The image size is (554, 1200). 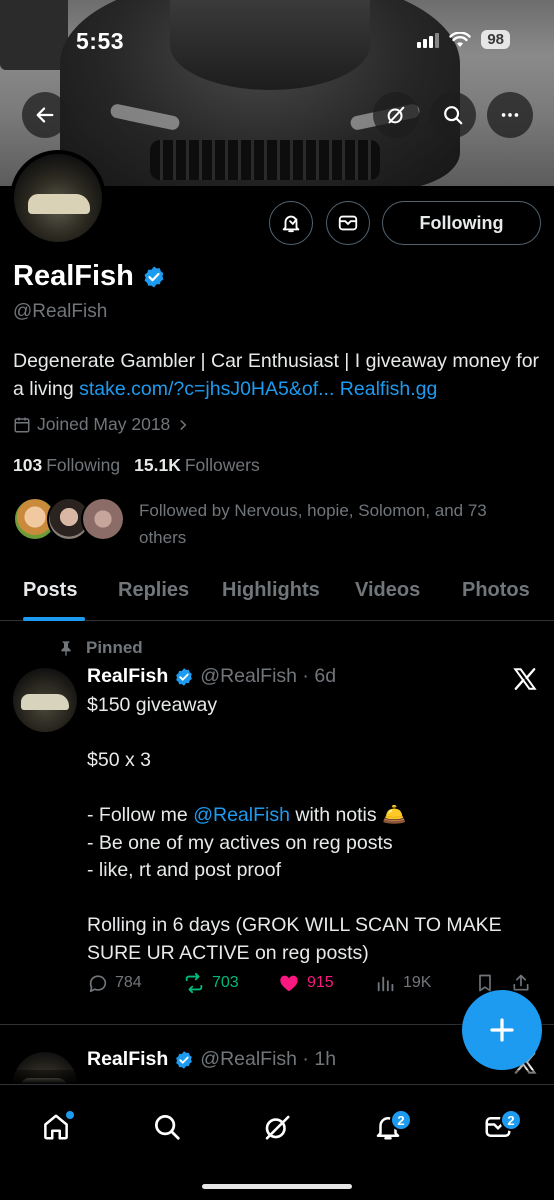 What do you see at coordinates (101, 424) in the screenshot?
I see `joined-date: Joined May 2018` at bounding box center [101, 424].